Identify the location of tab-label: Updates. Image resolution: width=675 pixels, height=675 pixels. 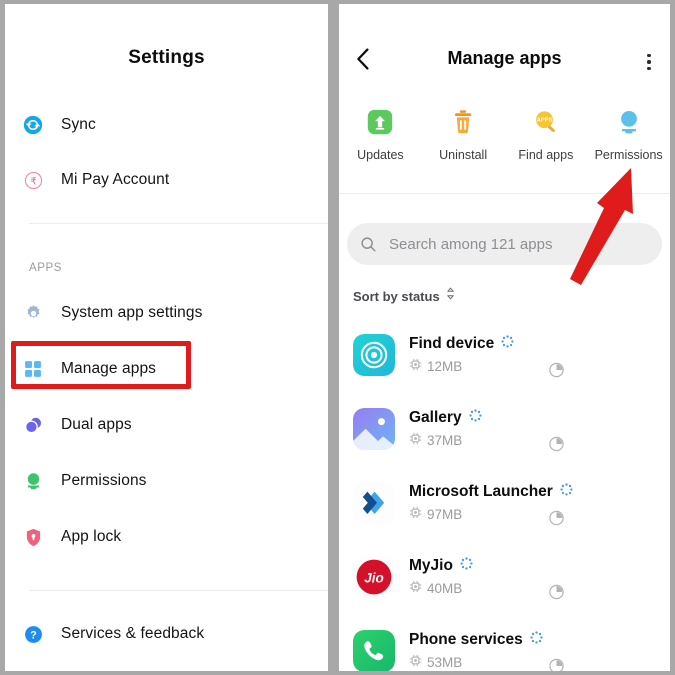
(380, 155).